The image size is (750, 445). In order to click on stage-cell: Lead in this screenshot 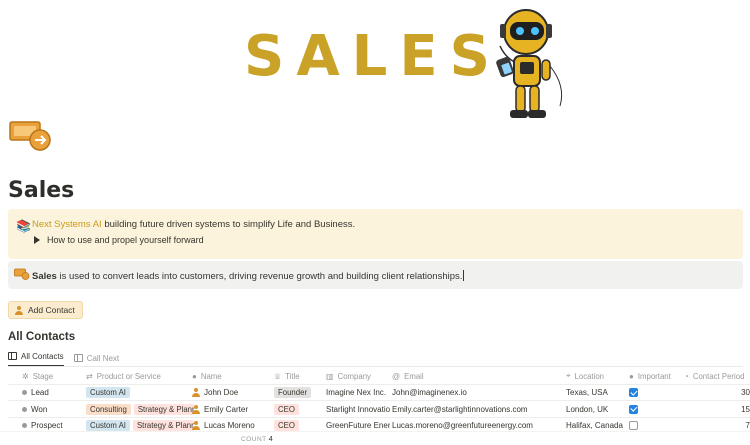, I will do `click(52, 393)`.